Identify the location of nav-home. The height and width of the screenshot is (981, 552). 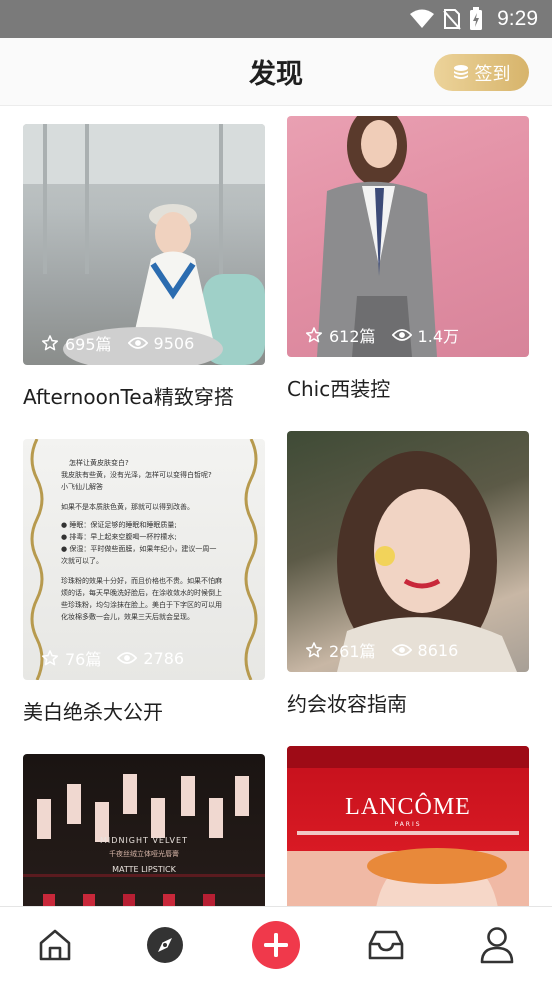
(55, 944).